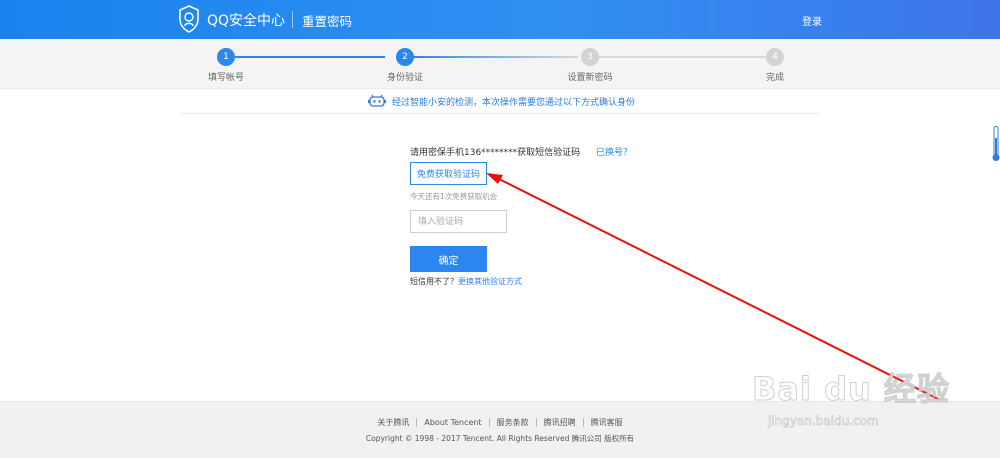  What do you see at coordinates (607, 422) in the screenshot?
I see `footer-link-support: 腾讯客服` at bounding box center [607, 422].